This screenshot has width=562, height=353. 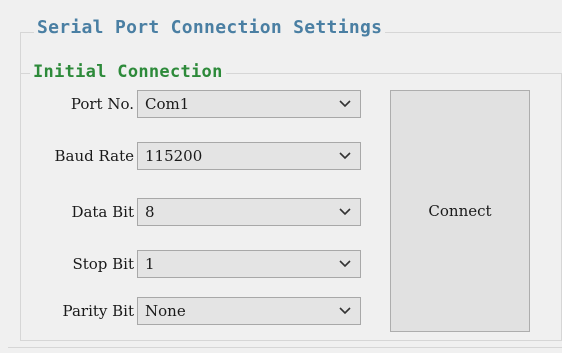 I want to click on stop-bit-select: 1, so click(x=249, y=264).